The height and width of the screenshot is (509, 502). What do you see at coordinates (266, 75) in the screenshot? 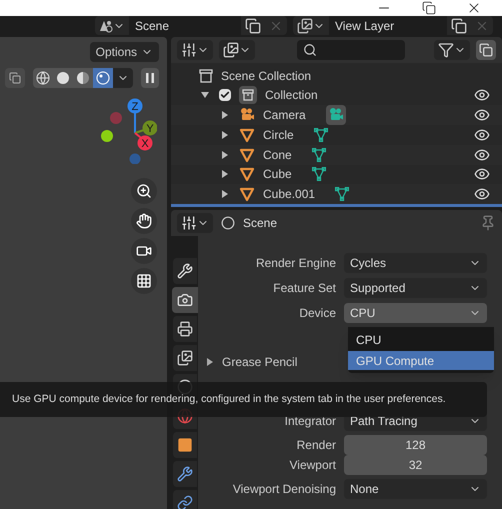
I see `outliner-item-label: Scene Collection` at bounding box center [266, 75].